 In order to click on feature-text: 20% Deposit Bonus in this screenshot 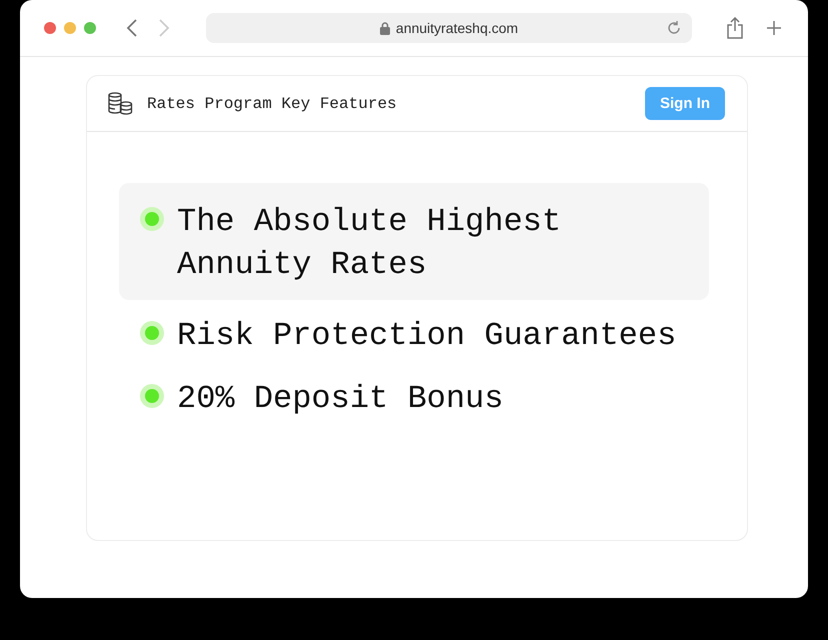, I will do `click(340, 399)`.